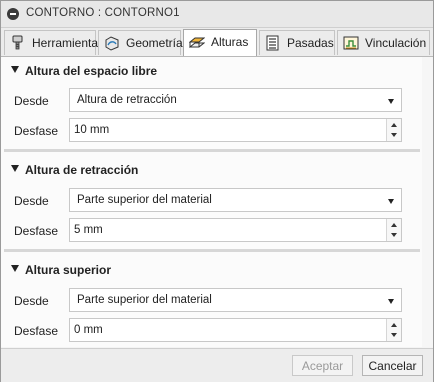 The height and width of the screenshot is (382, 434). I want to click on retract-offset-input, so click(228, 230).